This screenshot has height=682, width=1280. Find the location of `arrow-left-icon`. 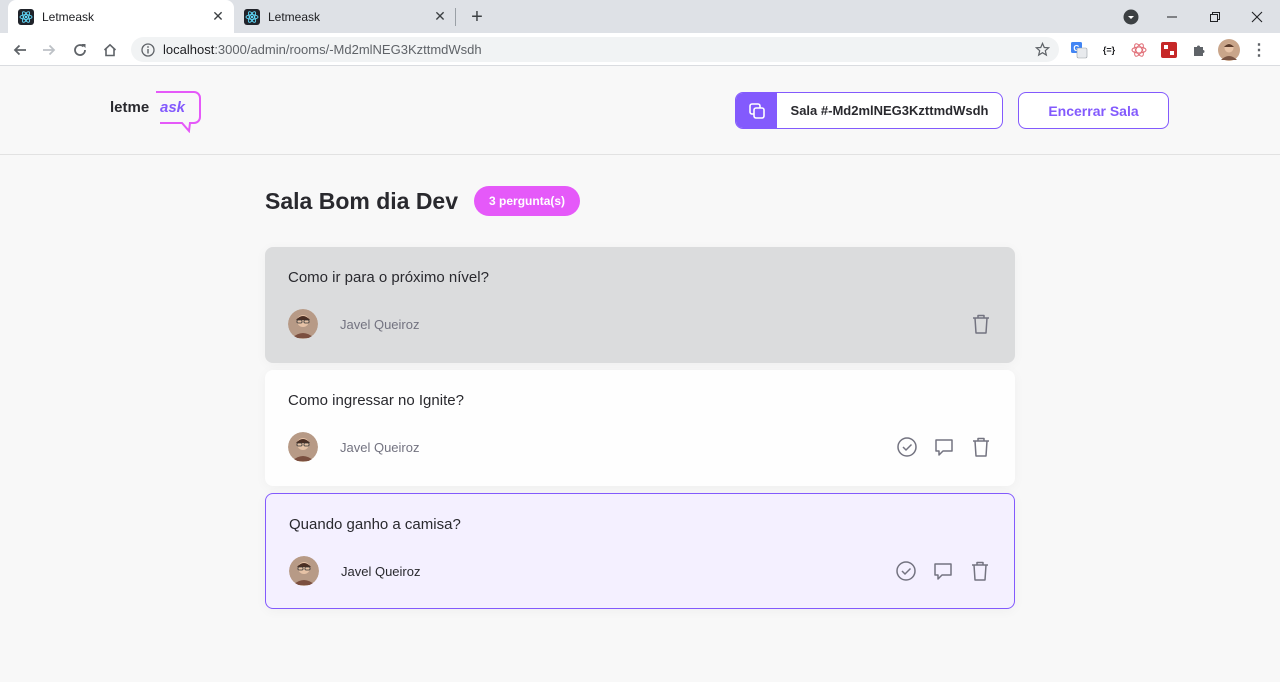

arrow-left-icon is located at coordinates (19, 50).